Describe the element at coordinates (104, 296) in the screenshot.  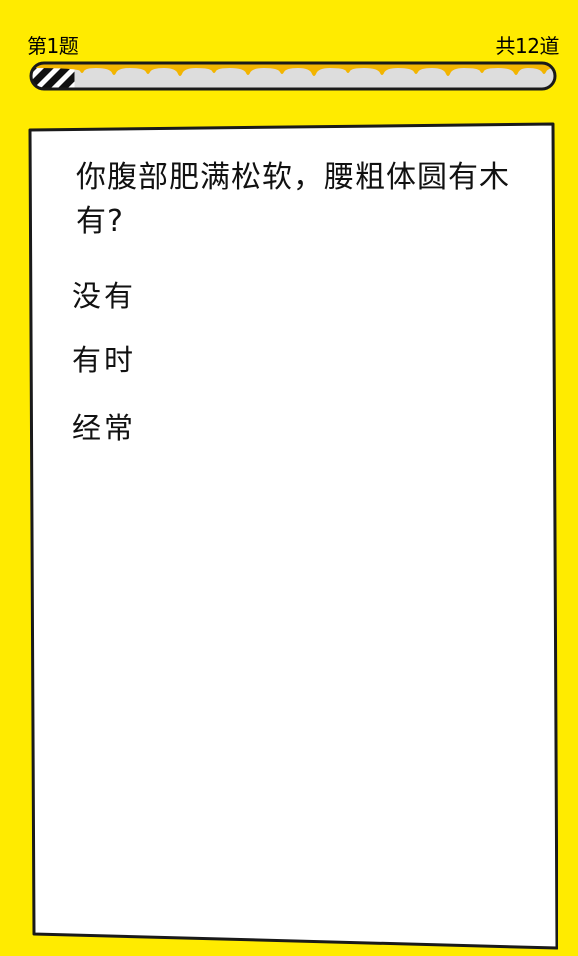
I see `option-never: 没有` at that location.